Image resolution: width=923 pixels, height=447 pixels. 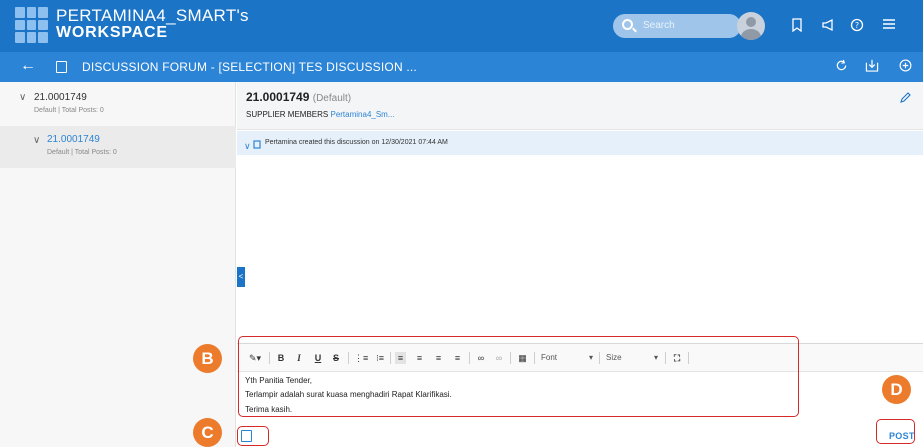 What do you see at coordinates (31, 25) in the screenshot?
I see `app-logo-icon` at bounding box center [31, 25].